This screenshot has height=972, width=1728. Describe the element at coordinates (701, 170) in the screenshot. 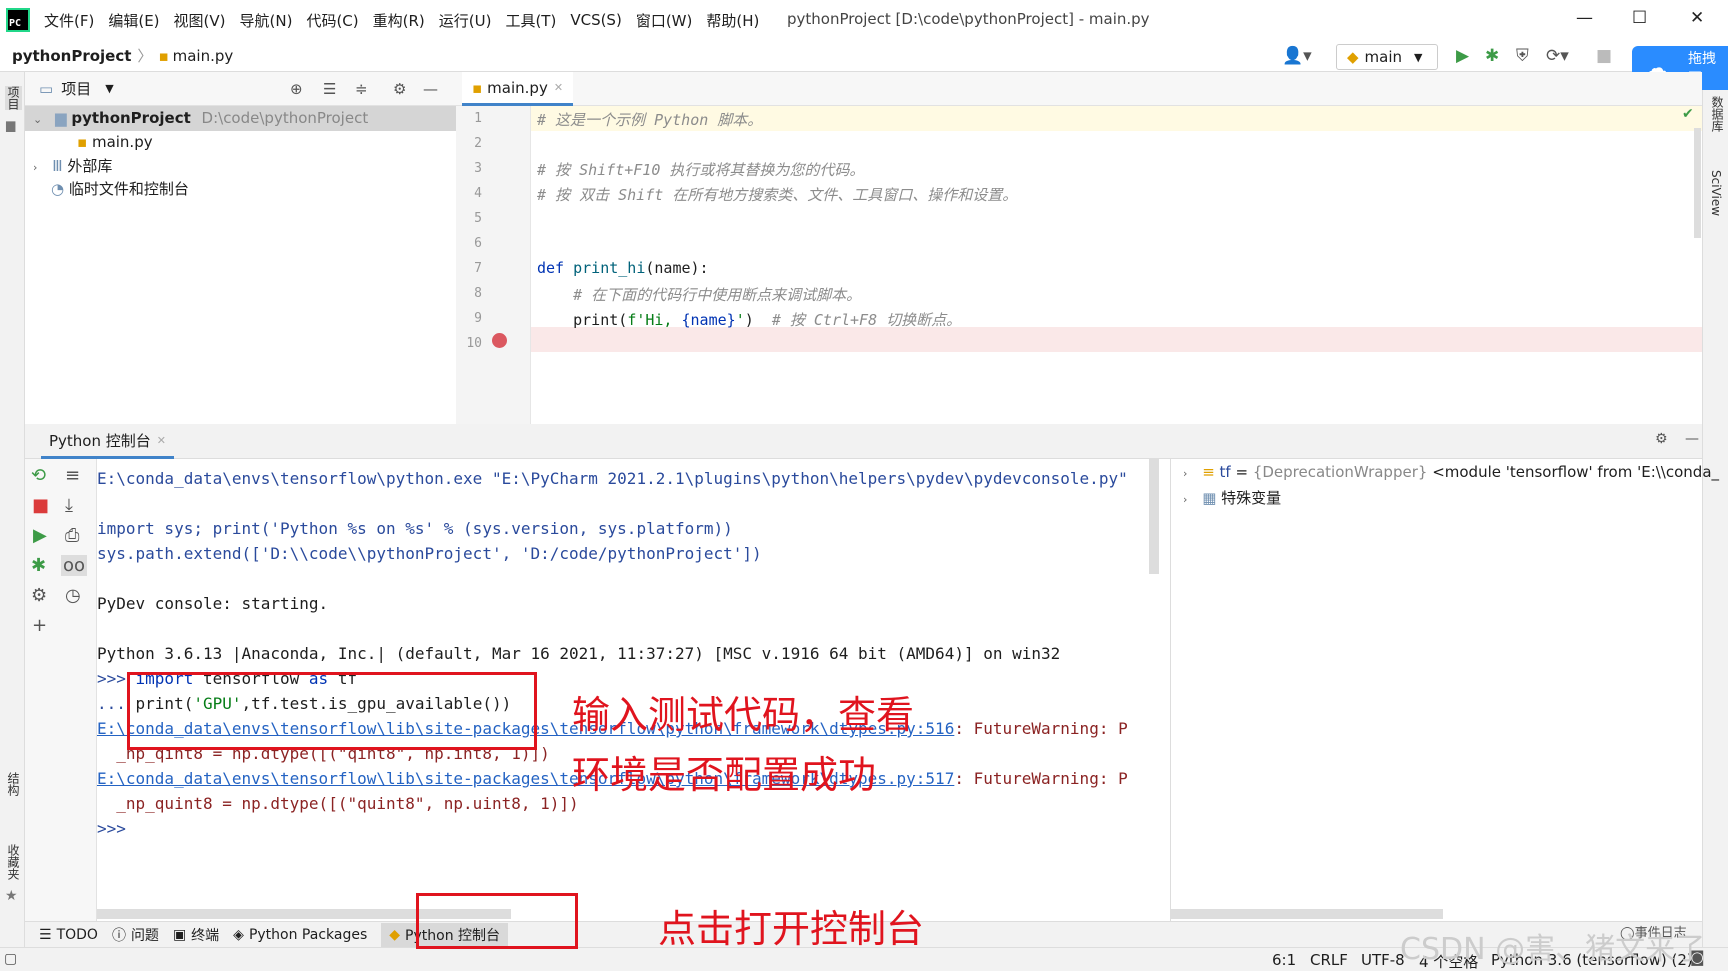

I see `code-line-3: # 按 Shift+F10 执行或将其替换为您的代码。` at that location.